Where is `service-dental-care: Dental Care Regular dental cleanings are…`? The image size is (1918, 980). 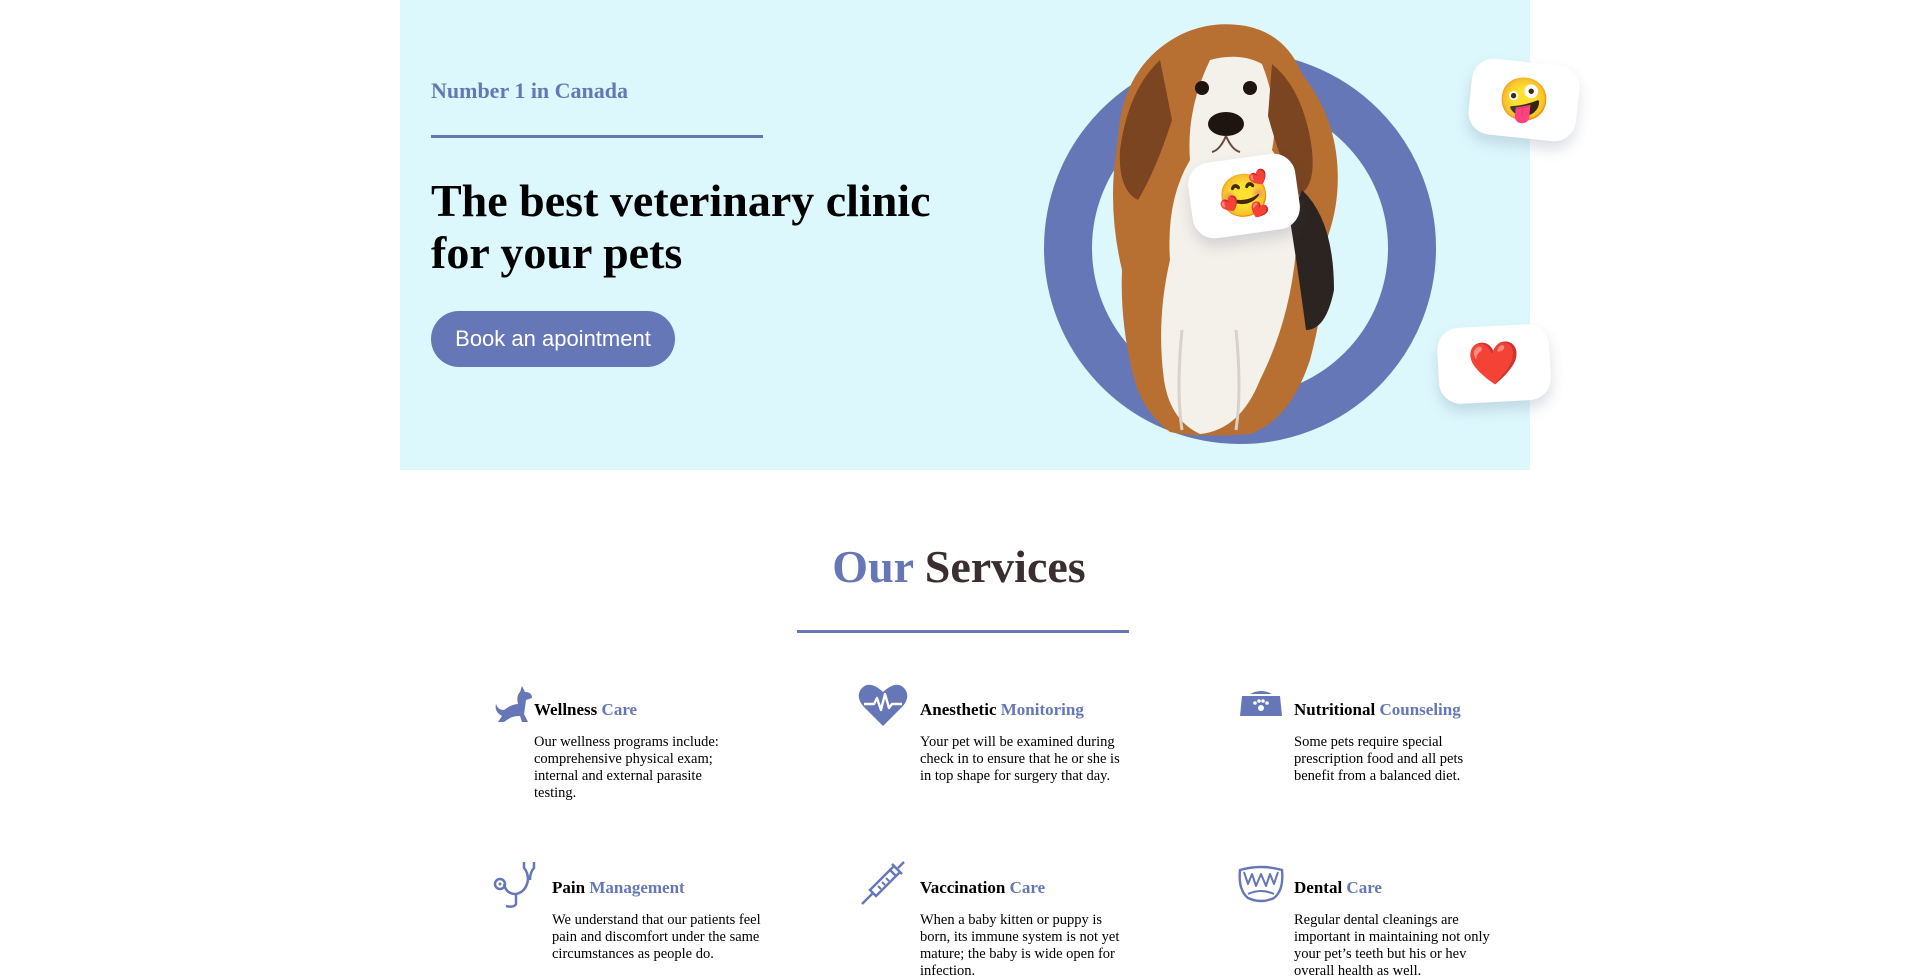
service-dental-care: Dental Care Regular dental cleanings are… is located at coordinates (1386, 920).